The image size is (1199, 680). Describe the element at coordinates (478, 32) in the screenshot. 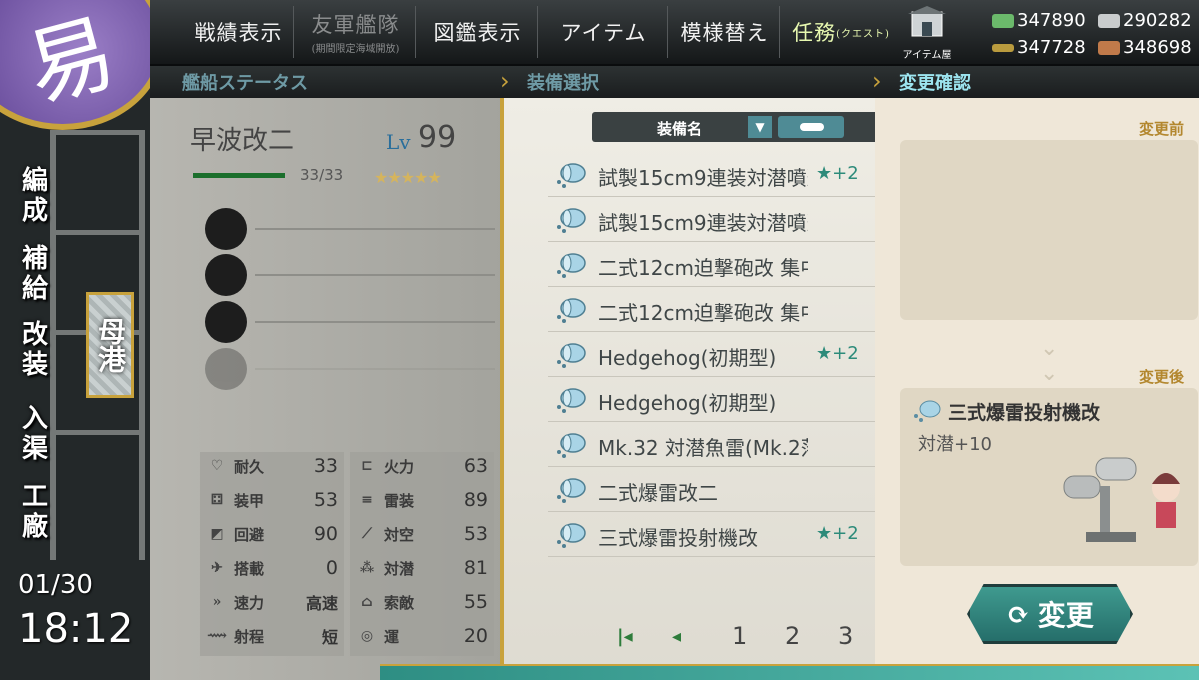

I see `menu-encyclopedia: 図鑑表示` at that location.